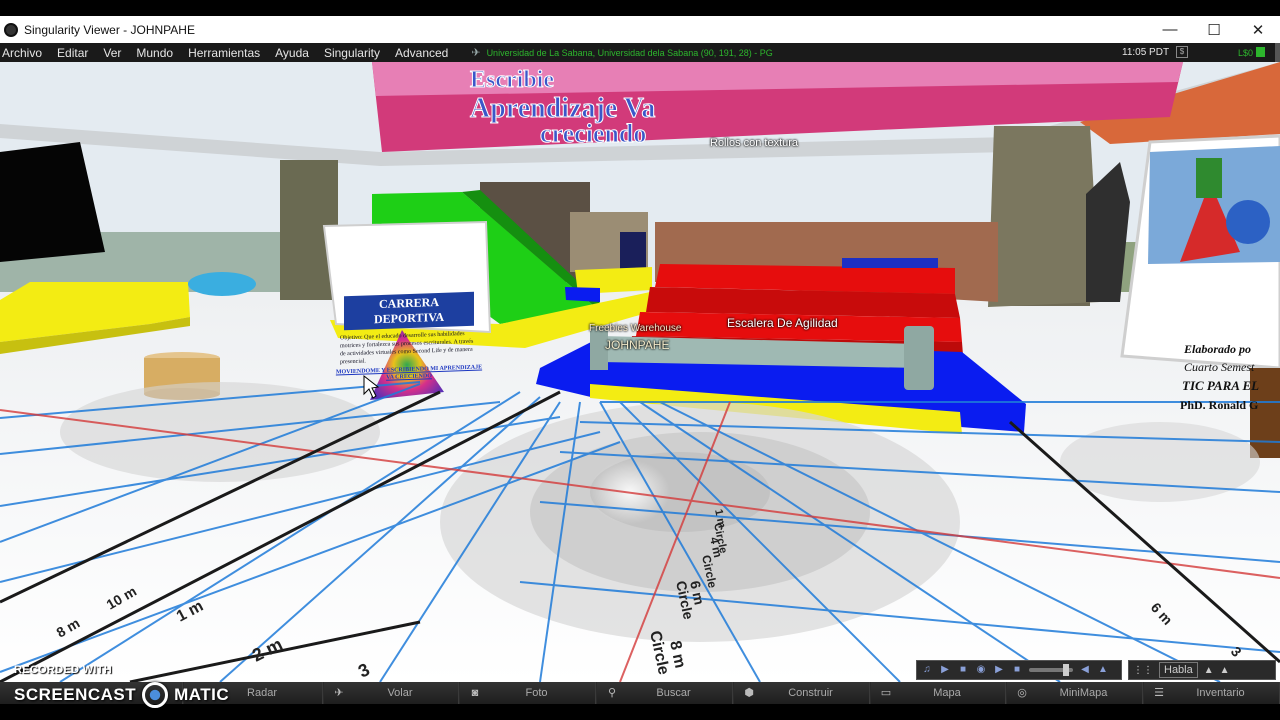  I want to click on clock: 11:05 PDT, so click(1146, 52).